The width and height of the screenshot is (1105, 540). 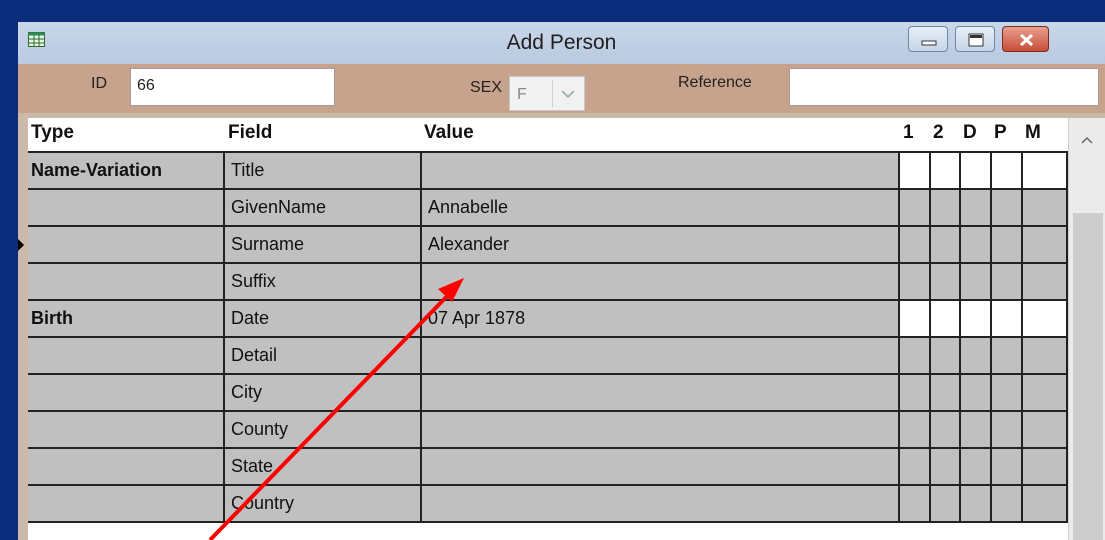 I want to click on row-field-cell: Surname, so click(x=323, y=245).